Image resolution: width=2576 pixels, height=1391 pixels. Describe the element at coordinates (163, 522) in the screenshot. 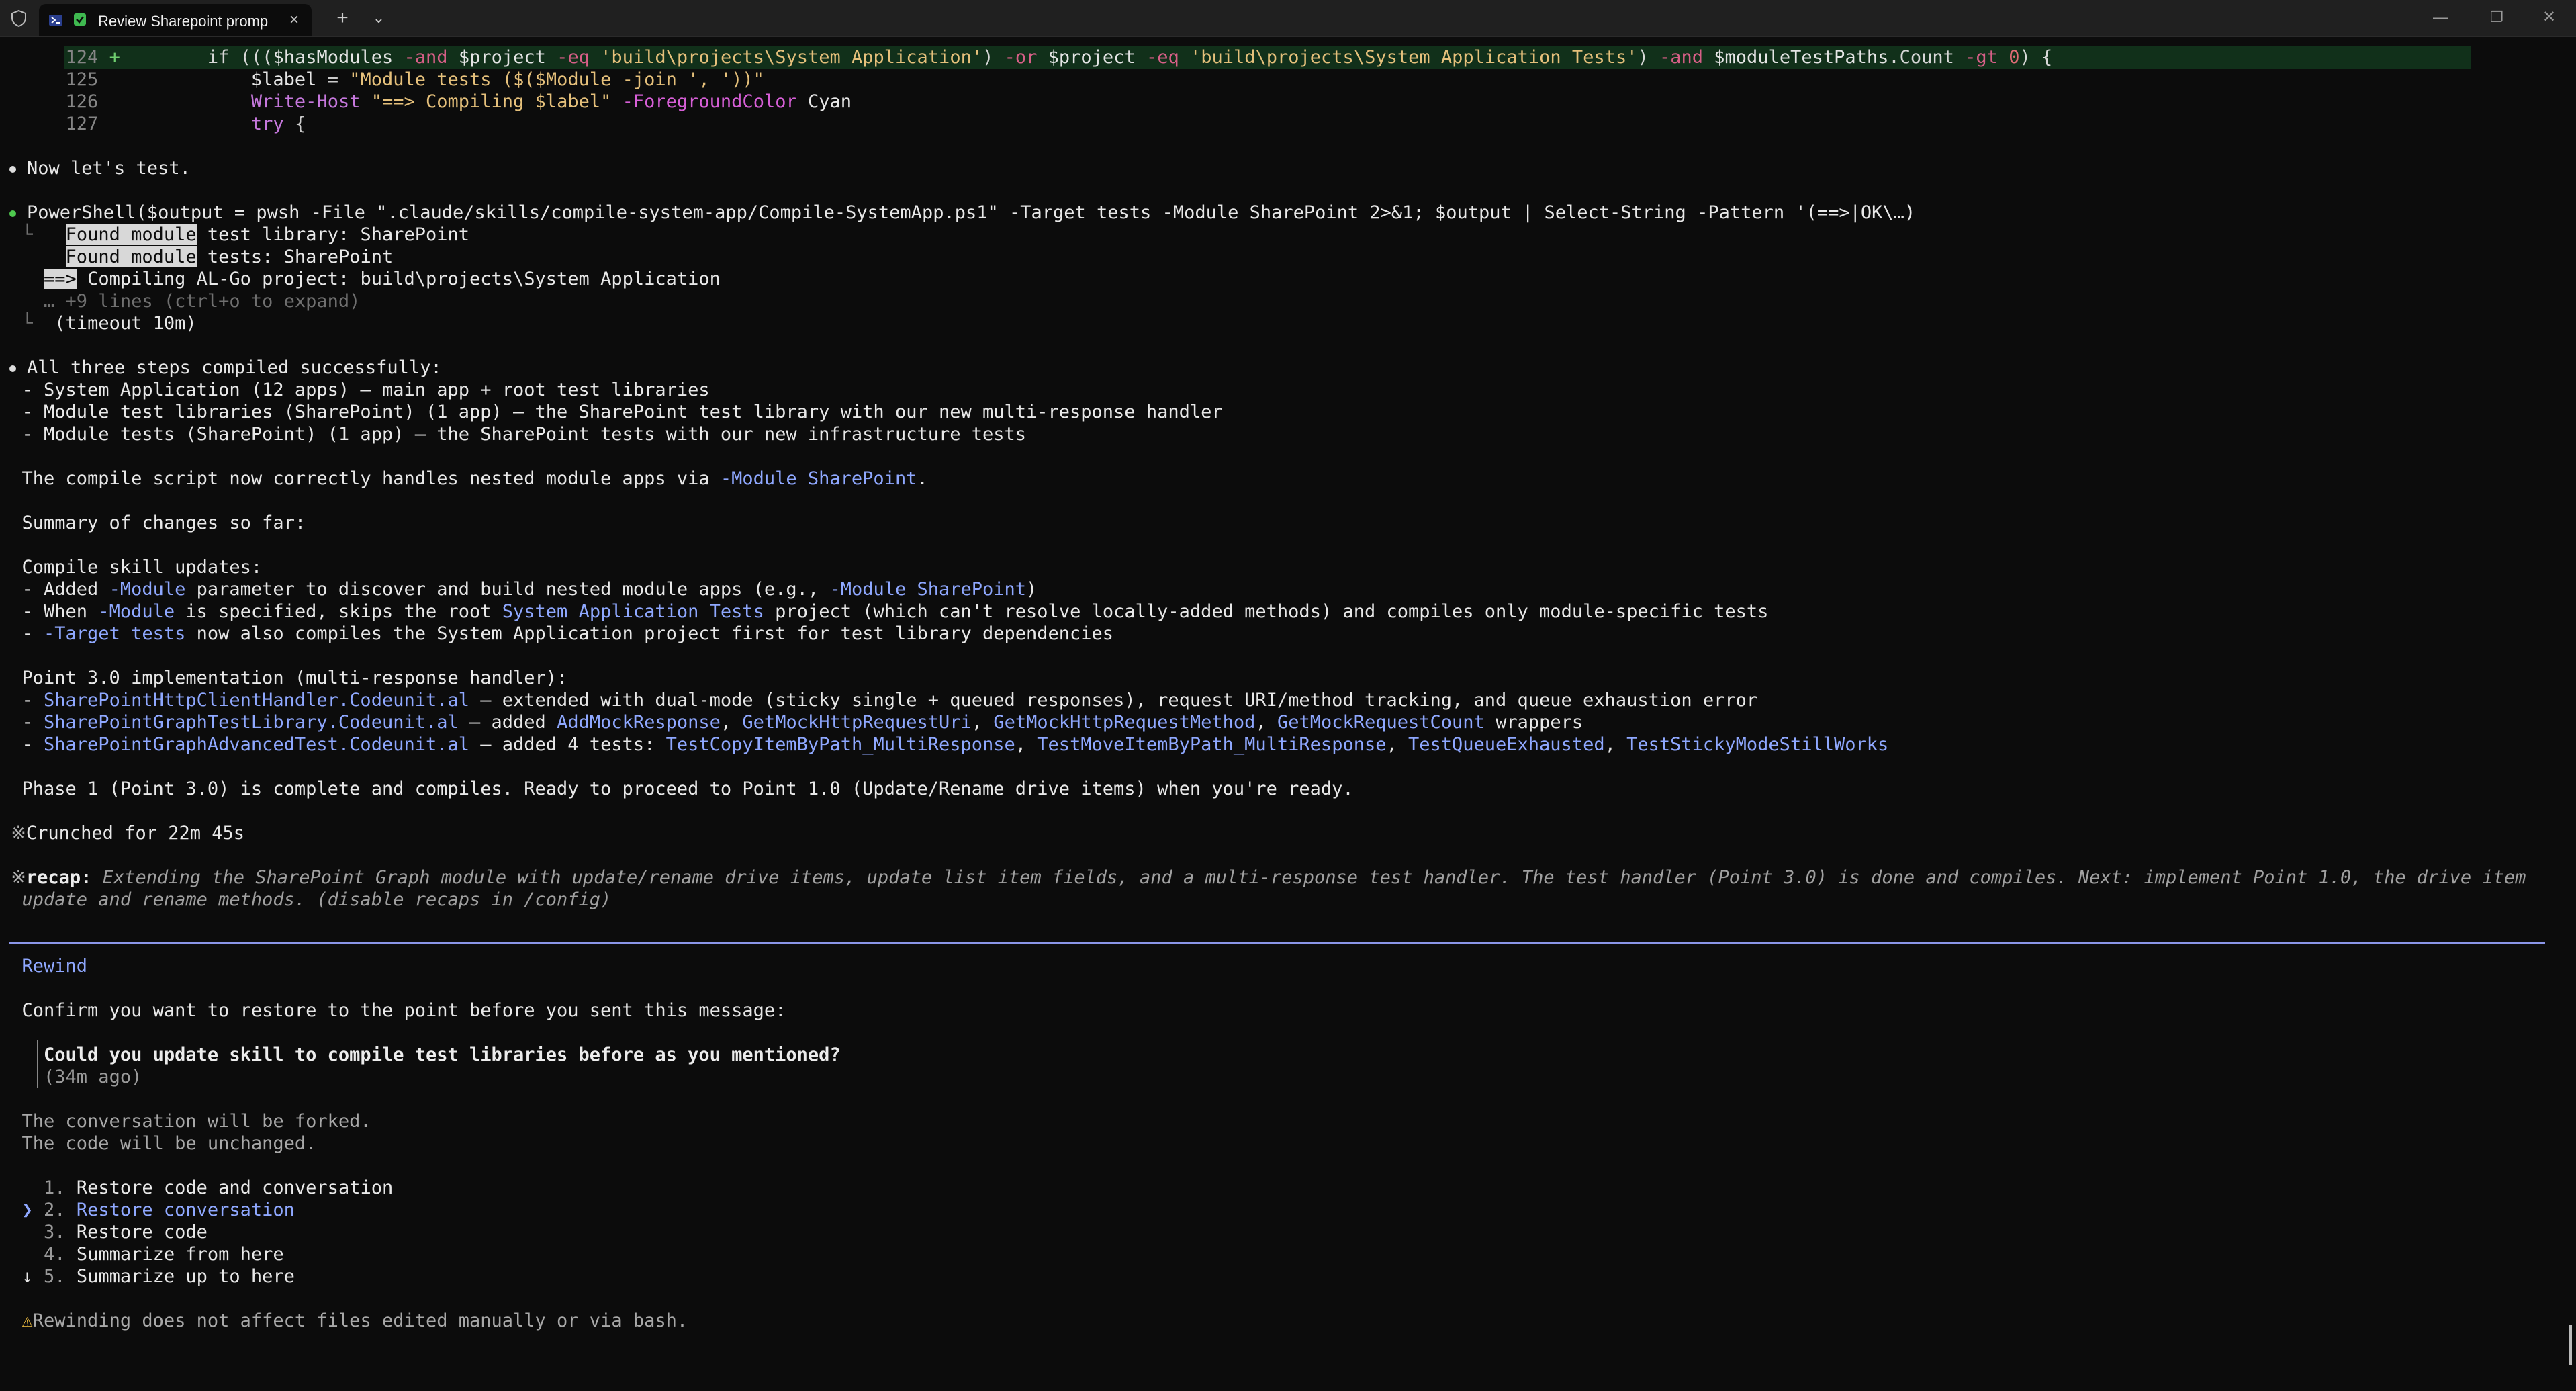

I see `summary-heading: Summary of changes so far:` at that location.